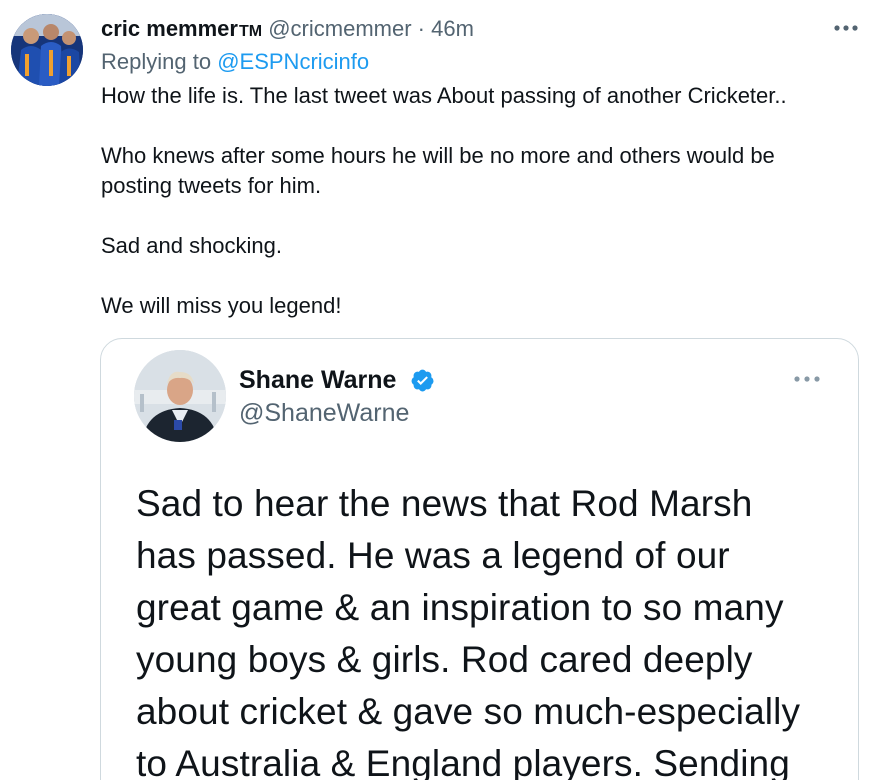  Describe the element at coordinates (192, 245) in the screenshot. I see `tweet-text-line: Sad and shocking.` at that location.